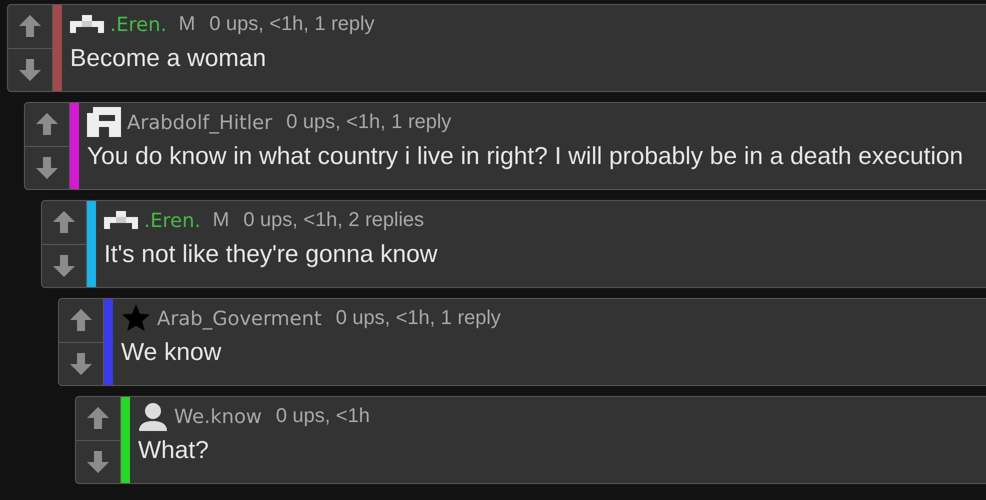  I want to click on comment-text: What?, so click(174, 451).